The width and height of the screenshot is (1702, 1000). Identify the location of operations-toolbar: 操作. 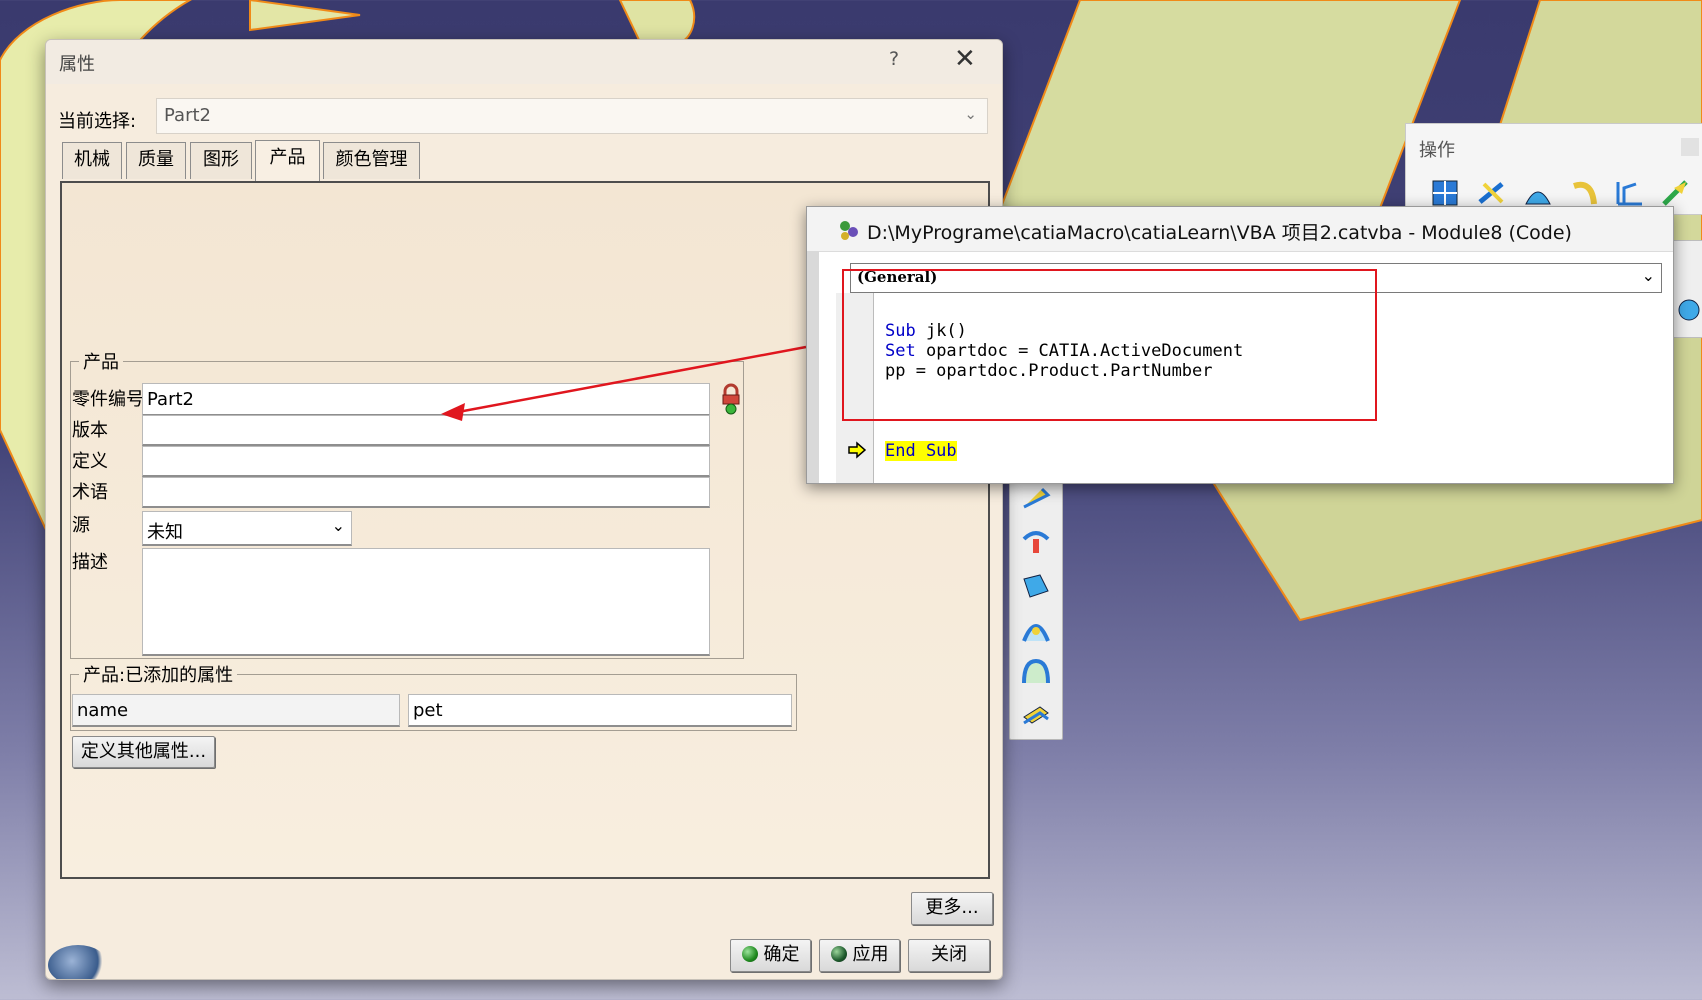
(1553, 169).